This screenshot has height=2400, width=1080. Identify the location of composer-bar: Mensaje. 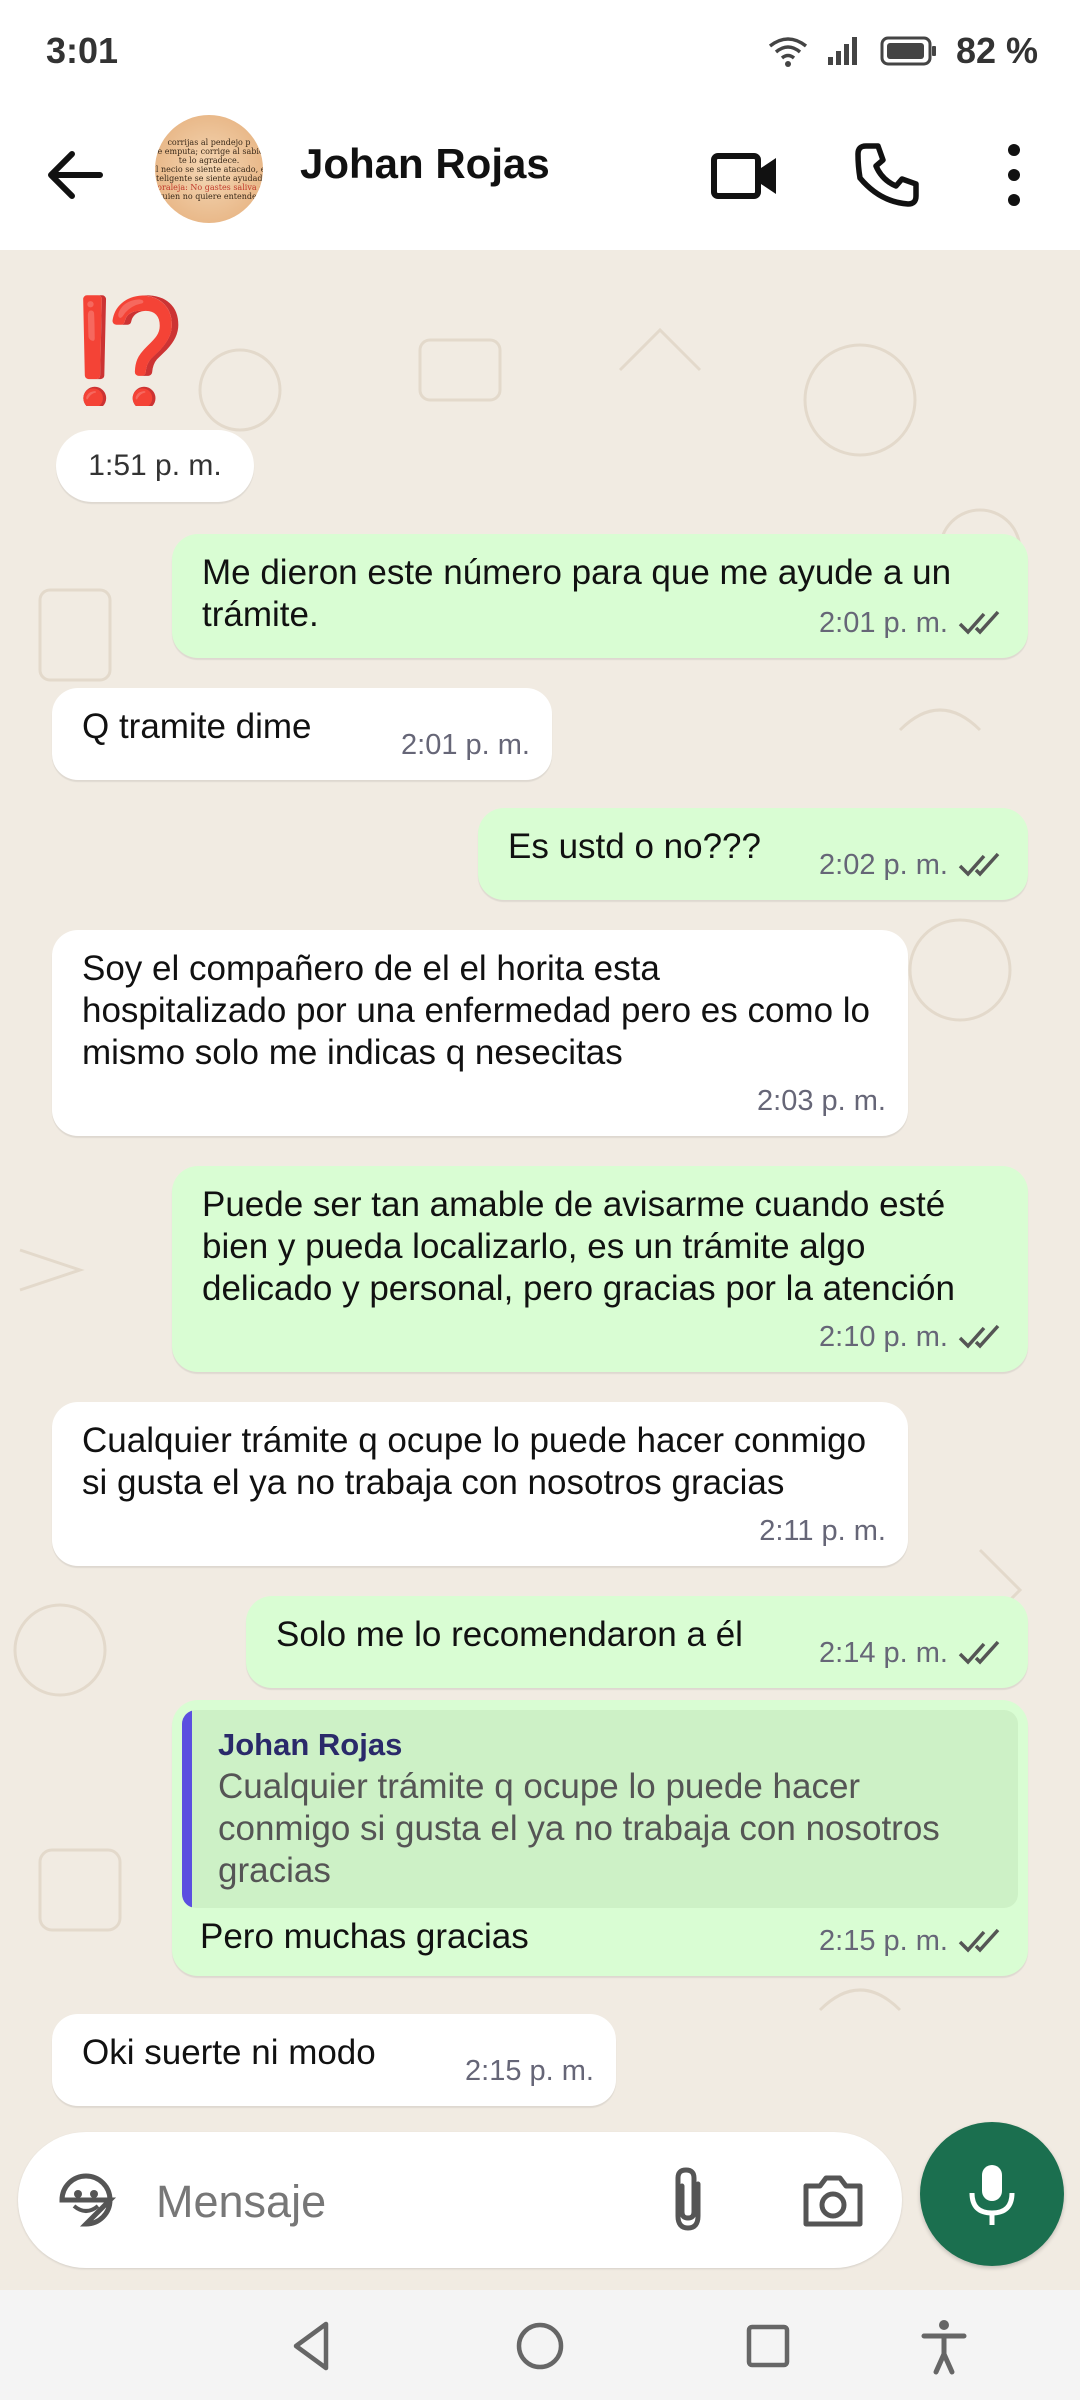
(540, 2205).